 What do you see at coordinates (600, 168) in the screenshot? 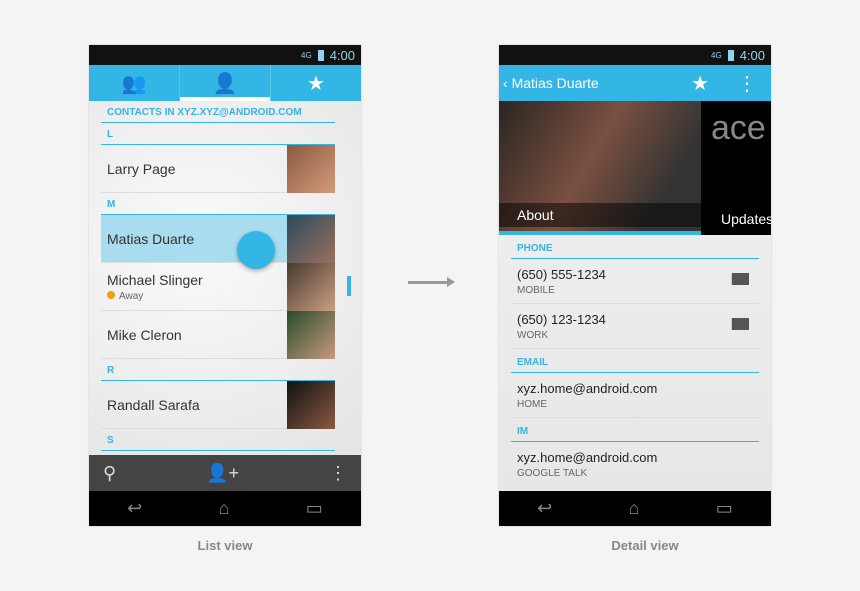
I see `tab-about: About` at bounding box center [600, 168].